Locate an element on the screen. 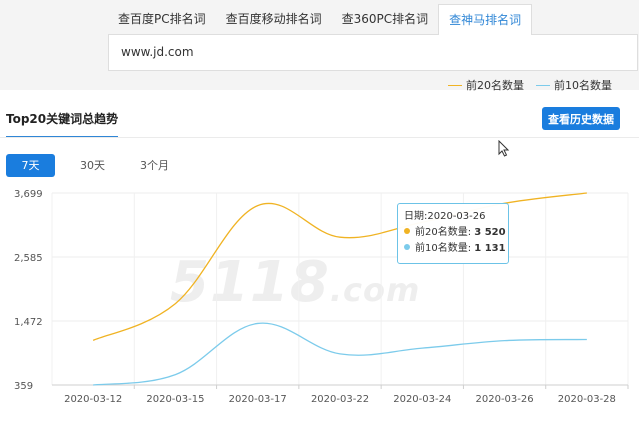  tooltip-top10-dot is located at coordinates (407, 247).